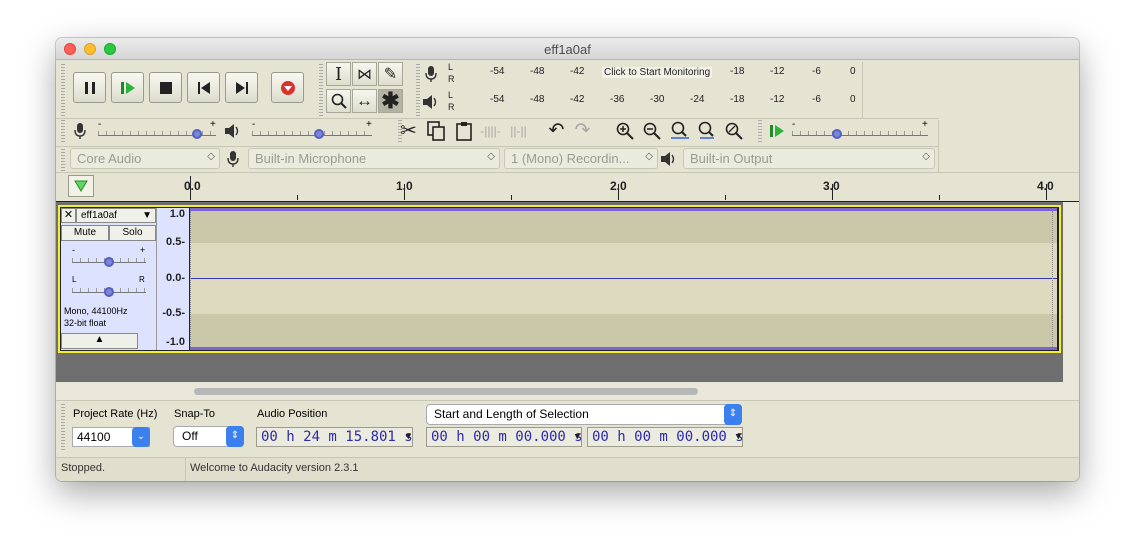 This screenshot has height=554, width=1135. I want to click on pause-button, so click(89, 87).